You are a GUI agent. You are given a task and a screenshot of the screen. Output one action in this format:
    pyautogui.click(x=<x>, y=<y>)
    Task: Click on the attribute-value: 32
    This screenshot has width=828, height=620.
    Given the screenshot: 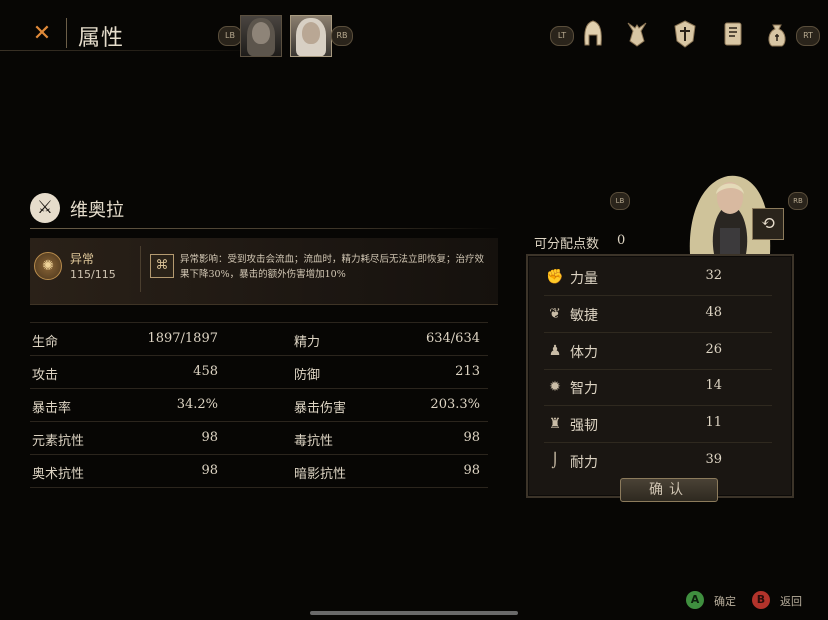 What is the action you would take?
    pyautogui.click(x=713, y=275)
    